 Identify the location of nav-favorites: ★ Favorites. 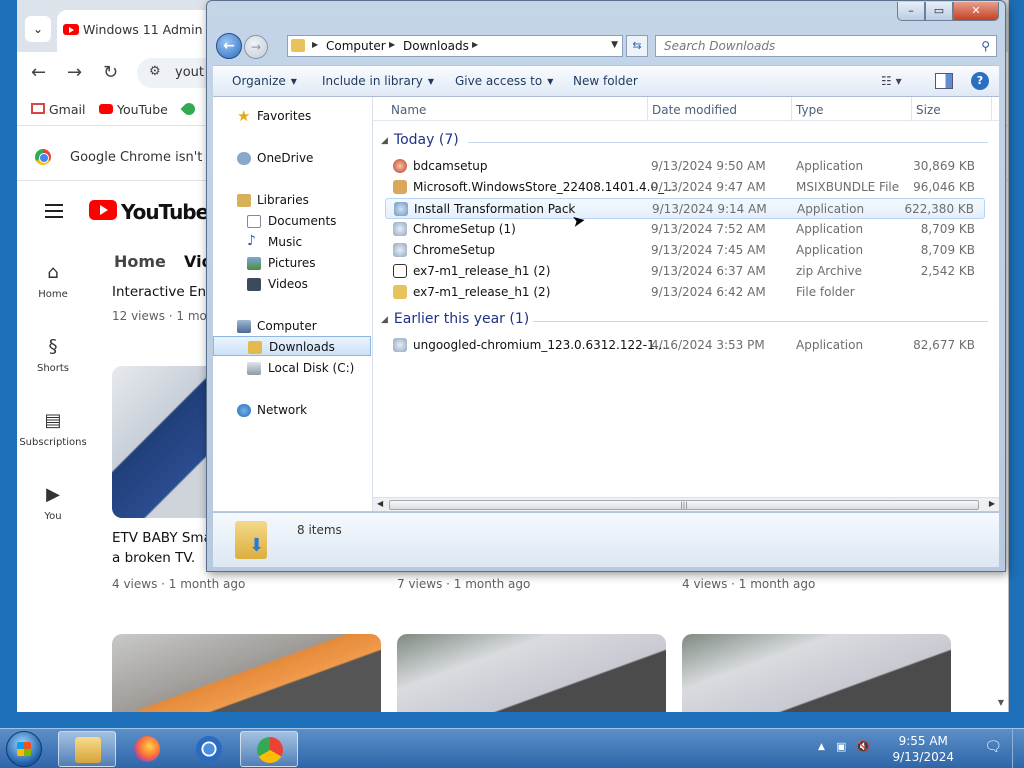
(292, 116).